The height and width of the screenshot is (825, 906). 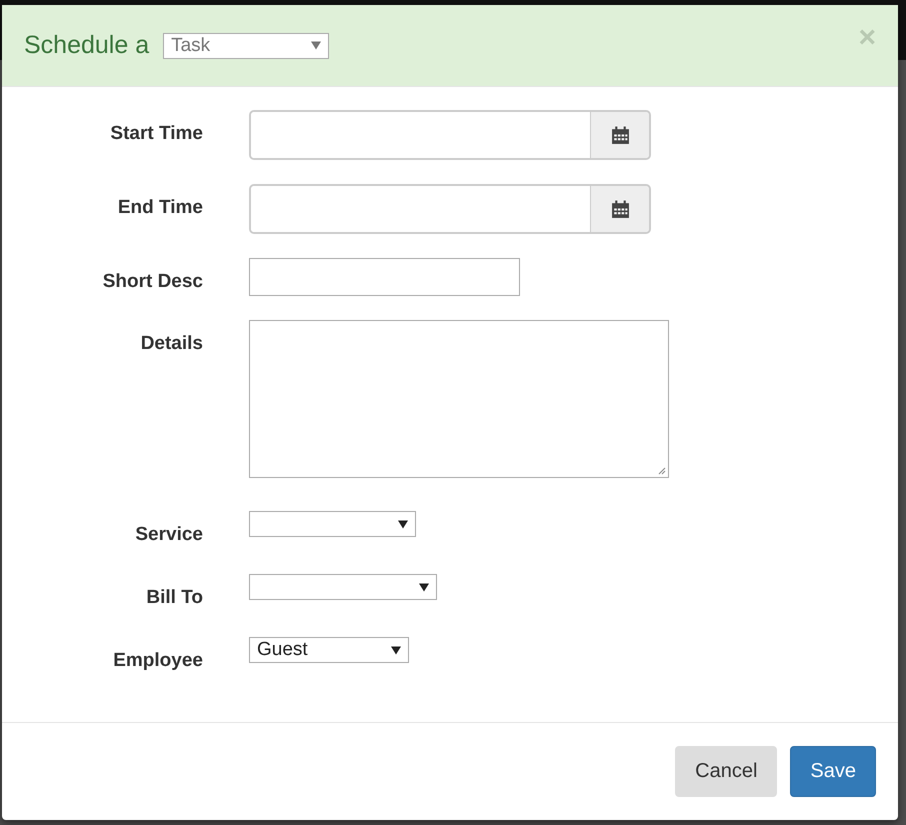 What do you see at coordinates (168, 535) in the screenshot?
I see `field-label: Service` at bounding box center [168, 535].